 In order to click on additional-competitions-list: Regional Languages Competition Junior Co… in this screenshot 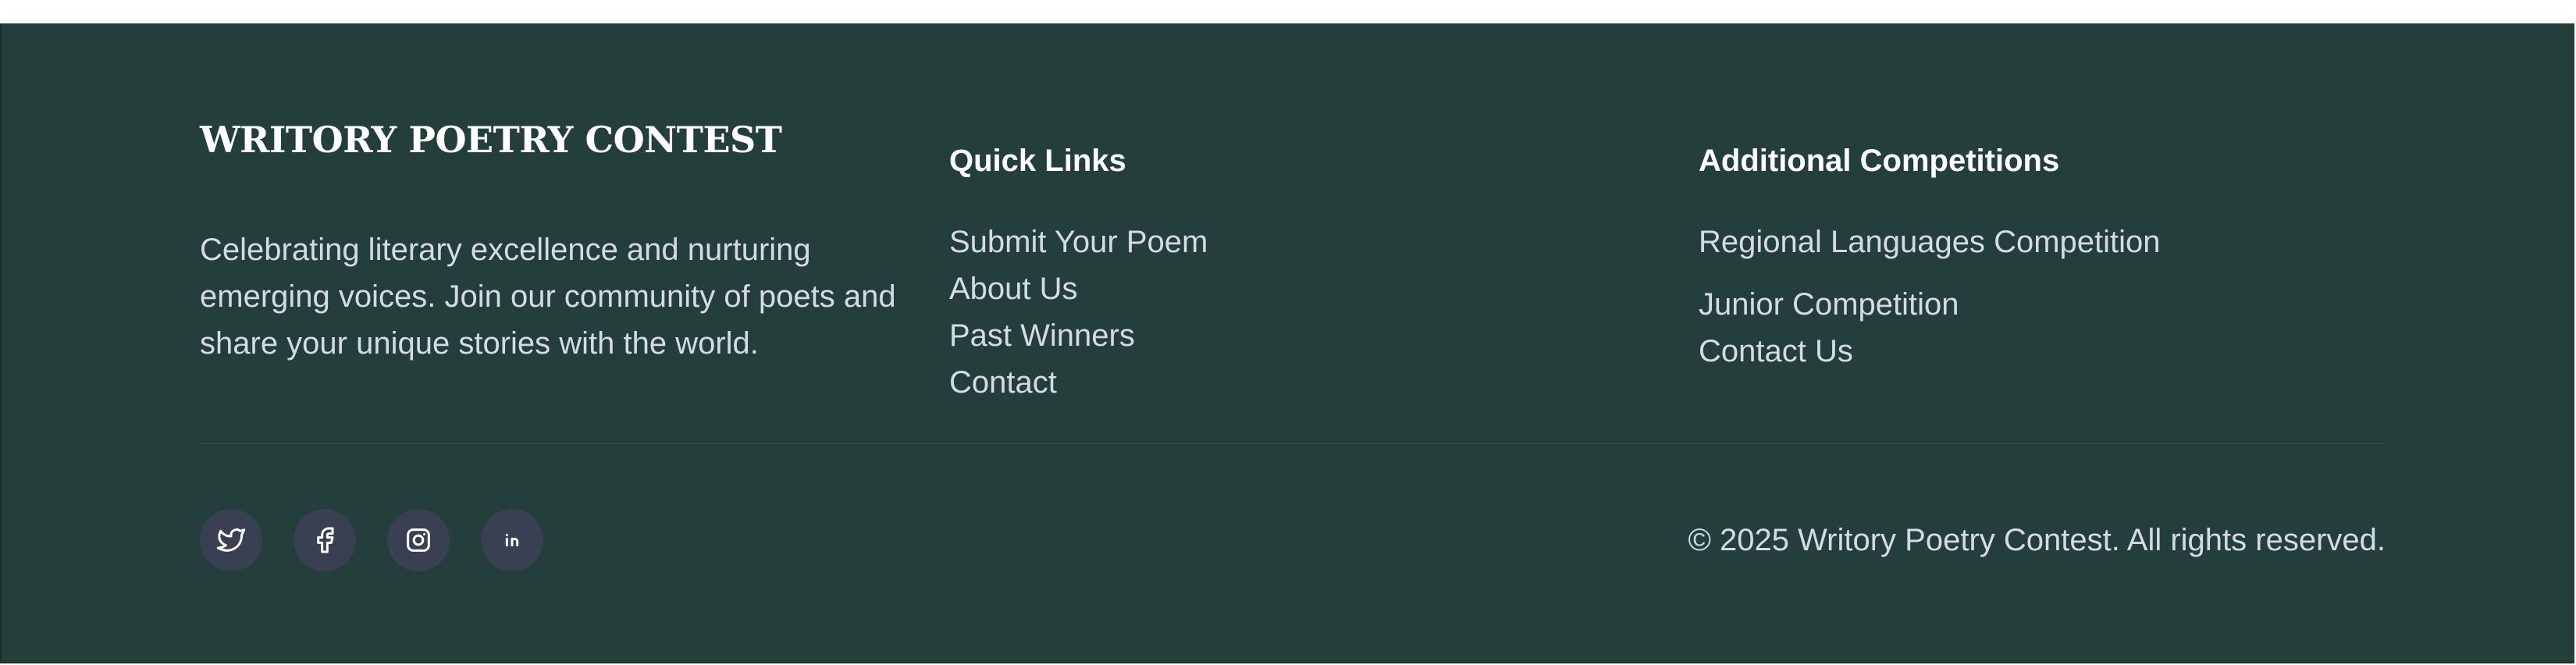, I will do `click(1930, 297)`.